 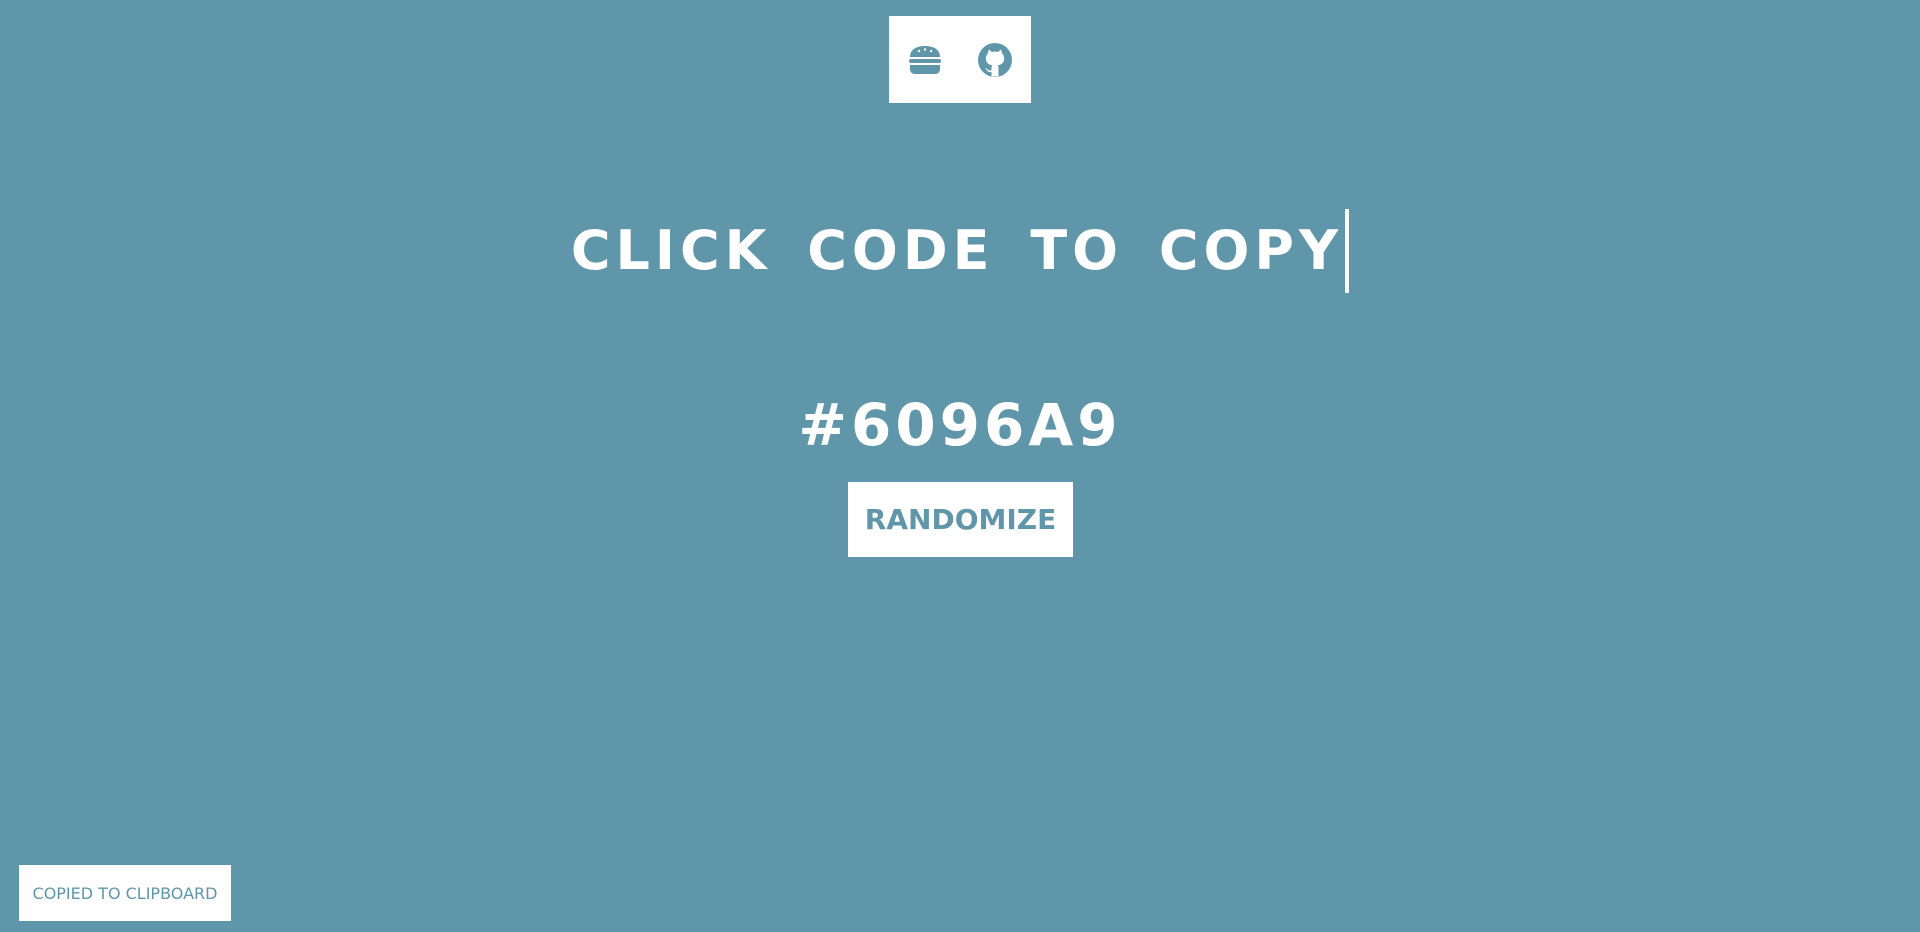 What do you see at coordinates (1347, 251) in the screenshot?
I see `typing-caret` at bounding box center [1347, 251].